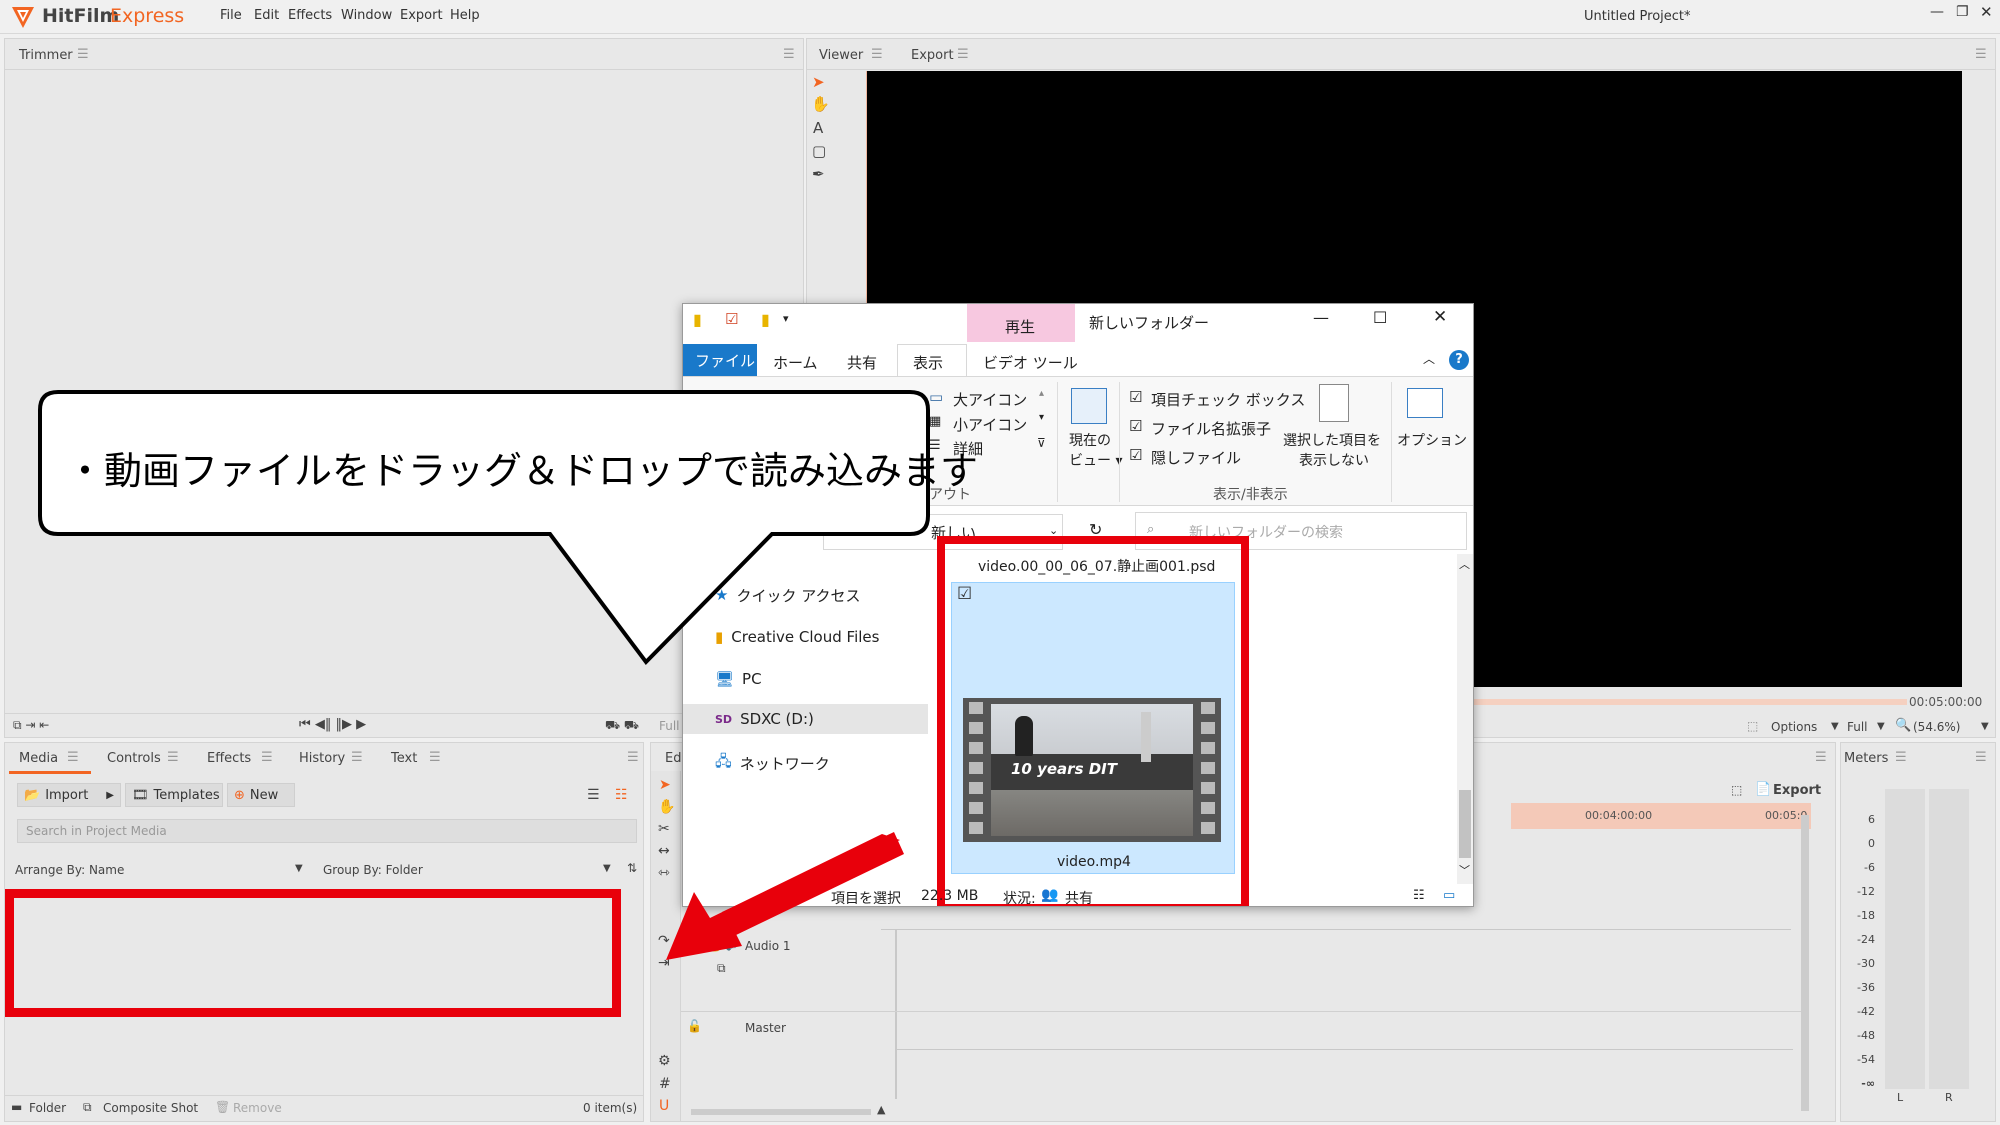  Describe the element at coordinates (299, 868) in the screenshot. I see `arrange-chevron-icon: ▼` at that location.